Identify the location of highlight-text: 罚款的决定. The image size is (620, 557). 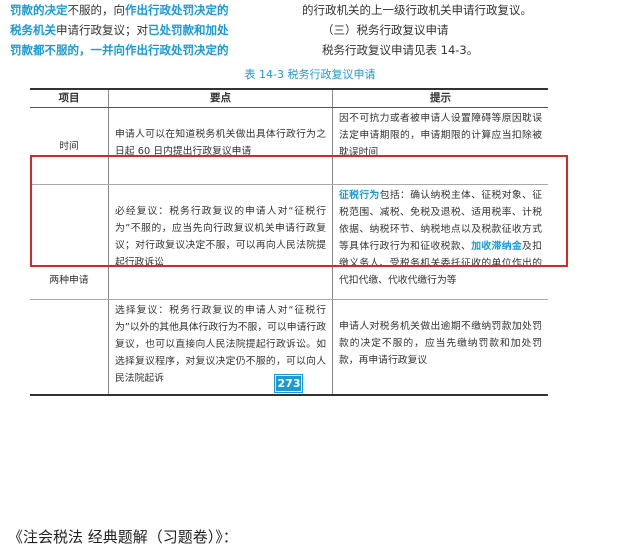
(39, 10).